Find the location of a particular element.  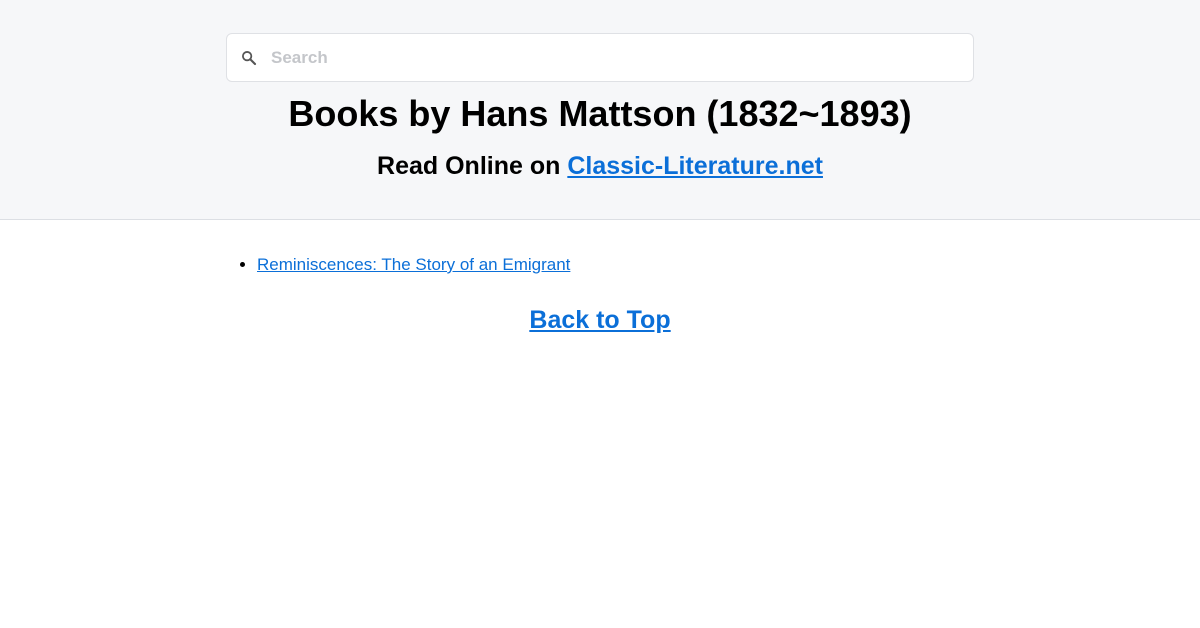

book-link: Reminiscences: The Story of an Emigrant is located at coordinates (413, 264).